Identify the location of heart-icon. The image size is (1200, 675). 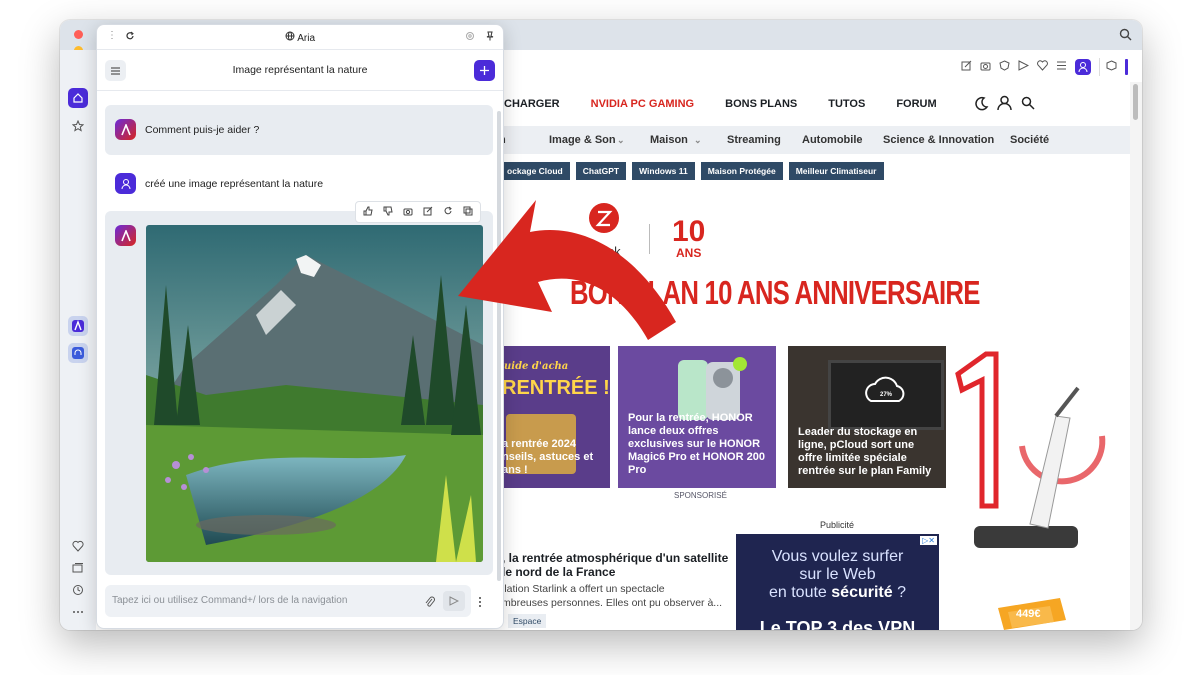
(1042, 67).